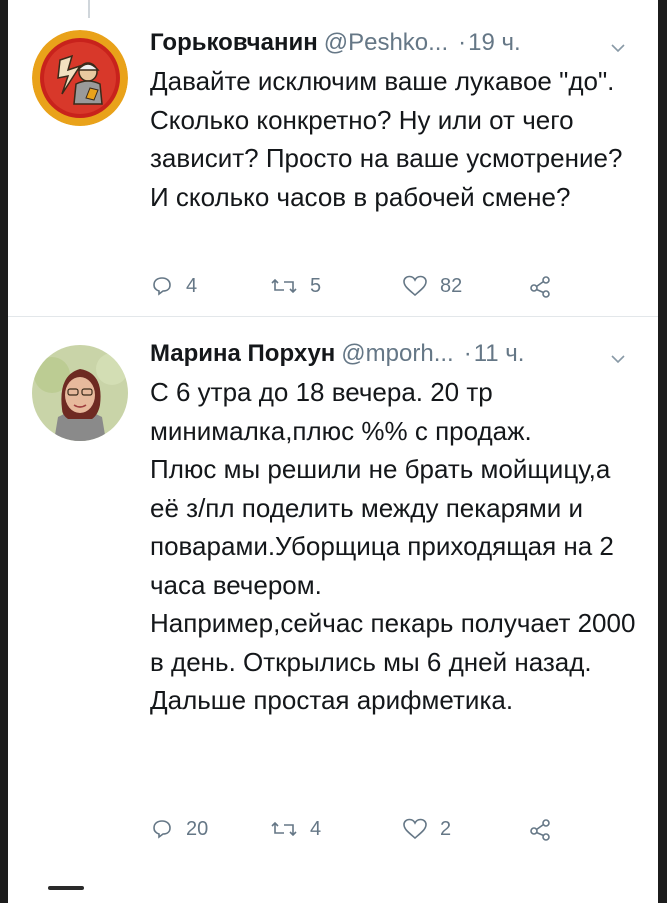 Image resolution: width=667 pixels, height=903 pixels. I want to click on retweet-button: 4, so click(295, 829).